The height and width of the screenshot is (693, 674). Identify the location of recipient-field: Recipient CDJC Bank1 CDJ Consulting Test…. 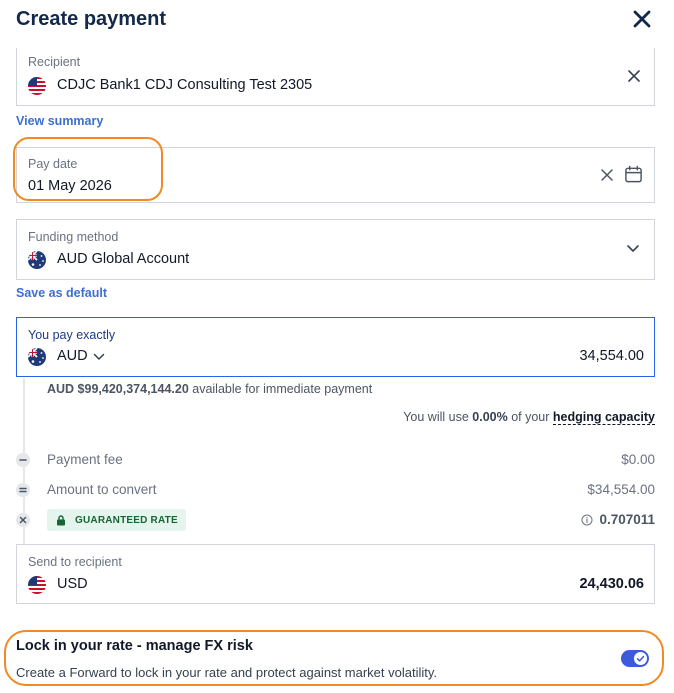
(335, 77).